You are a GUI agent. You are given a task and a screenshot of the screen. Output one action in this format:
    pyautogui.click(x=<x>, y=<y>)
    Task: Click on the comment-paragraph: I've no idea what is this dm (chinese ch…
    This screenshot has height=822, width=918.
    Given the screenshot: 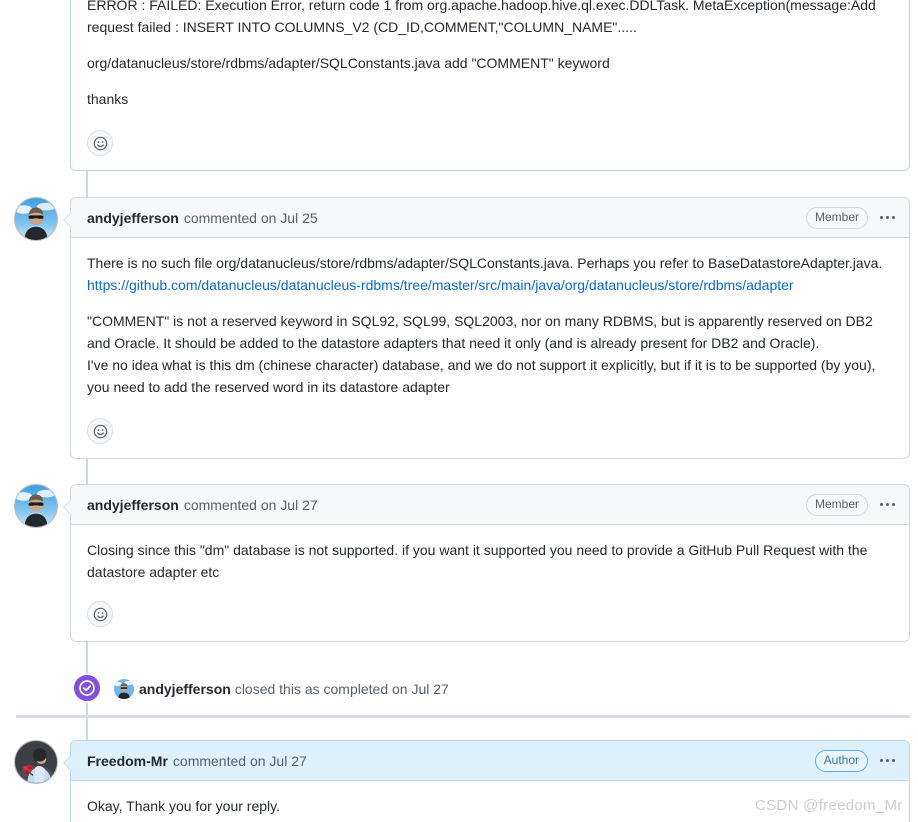 What is the action you would take?
    pyautogui.click(x=481, y=376)
    